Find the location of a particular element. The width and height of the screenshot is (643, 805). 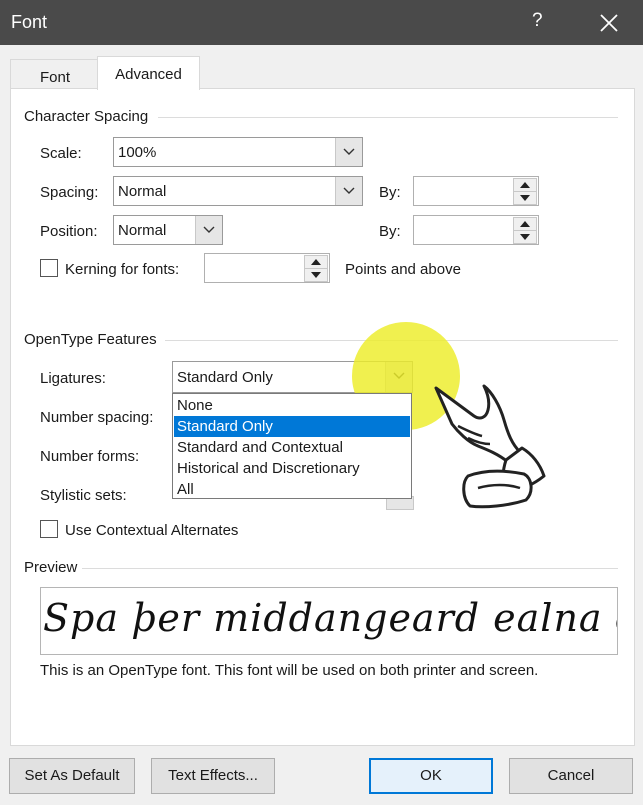

position-by-spinner is located at coordinates (476, 230).